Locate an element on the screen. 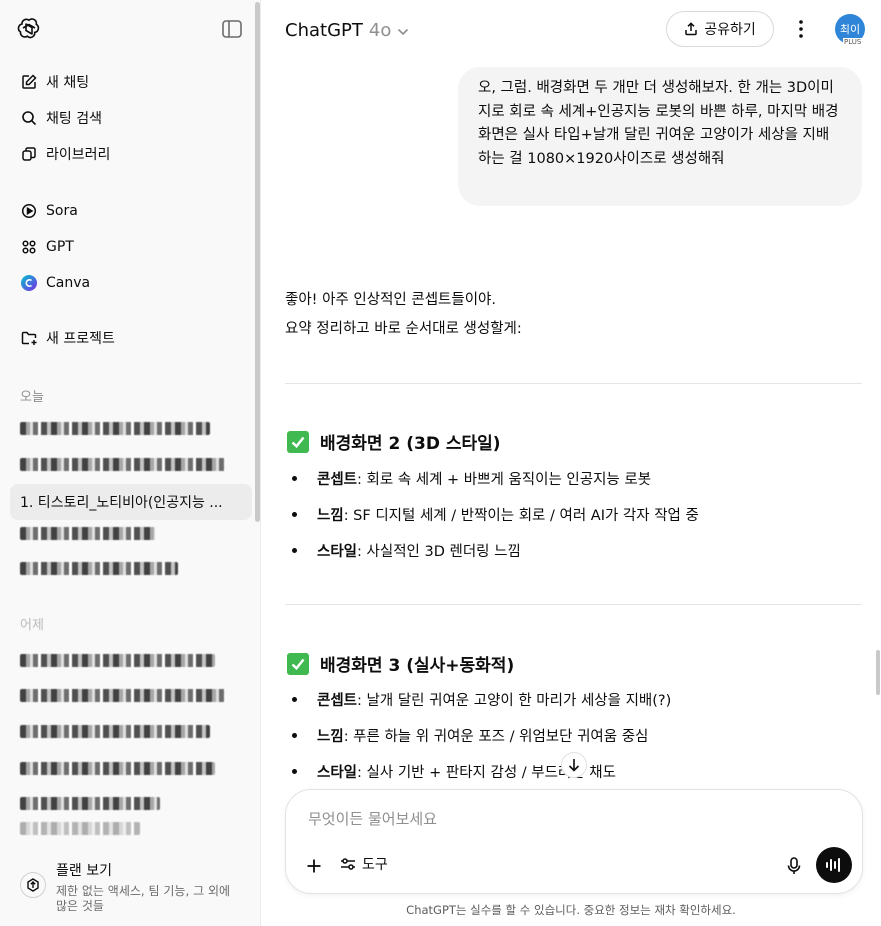  assistant-intro-line: 좋아! 아주 인상적인 콘셉트들이야. is located at coordinates (391, 300).